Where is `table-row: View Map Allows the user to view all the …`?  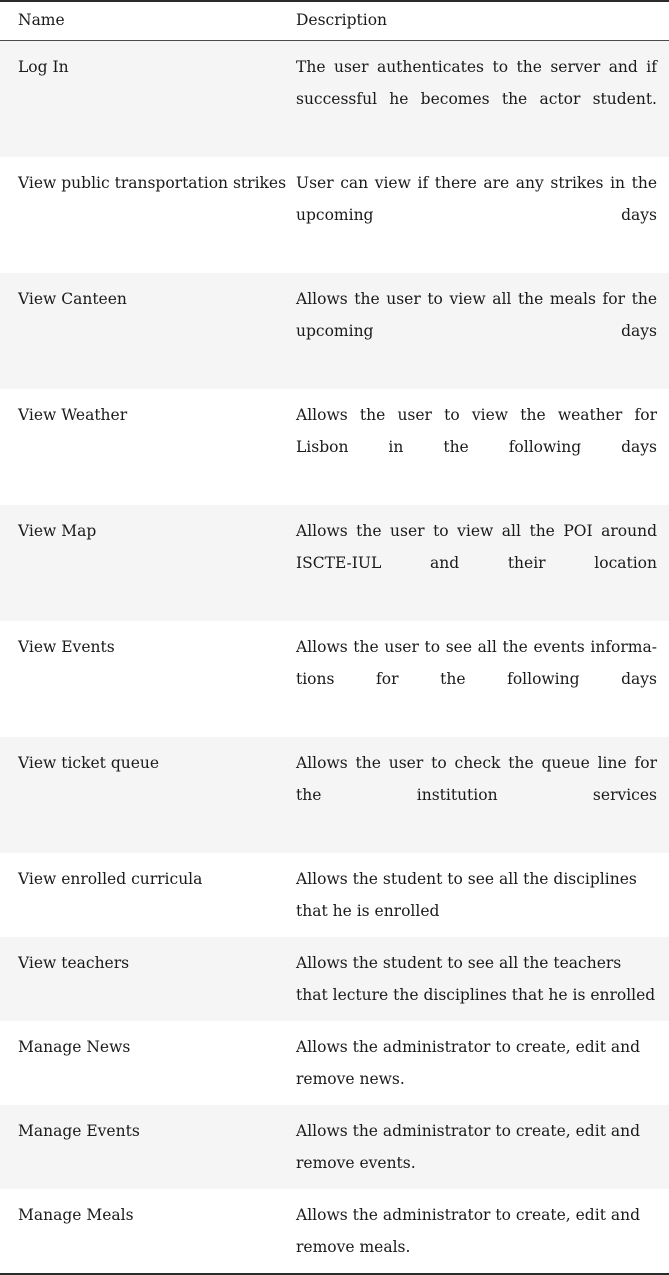 table-row: View Map Allows the user to view all the … is located at coordinates (334, 562).